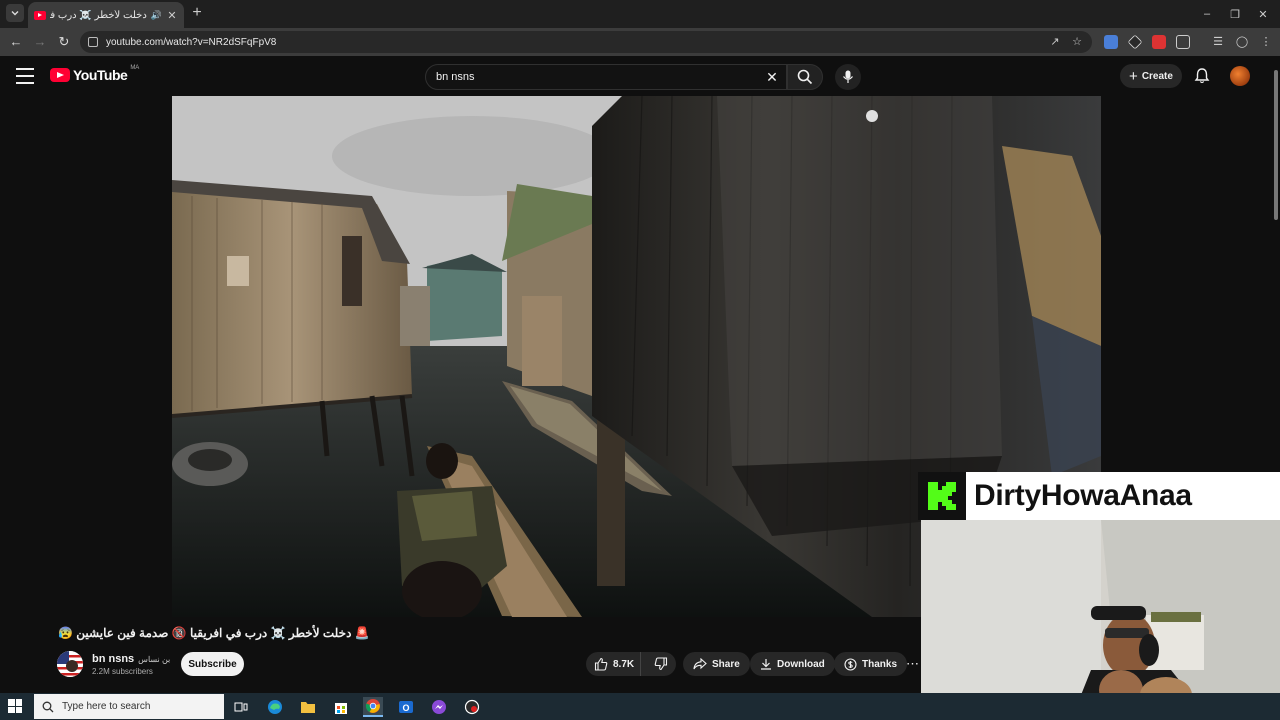  What do you see at coordinates (1202, 76) in the screenshot?
I see `notifications-bell-icon` at bounding box center [1202, 76].